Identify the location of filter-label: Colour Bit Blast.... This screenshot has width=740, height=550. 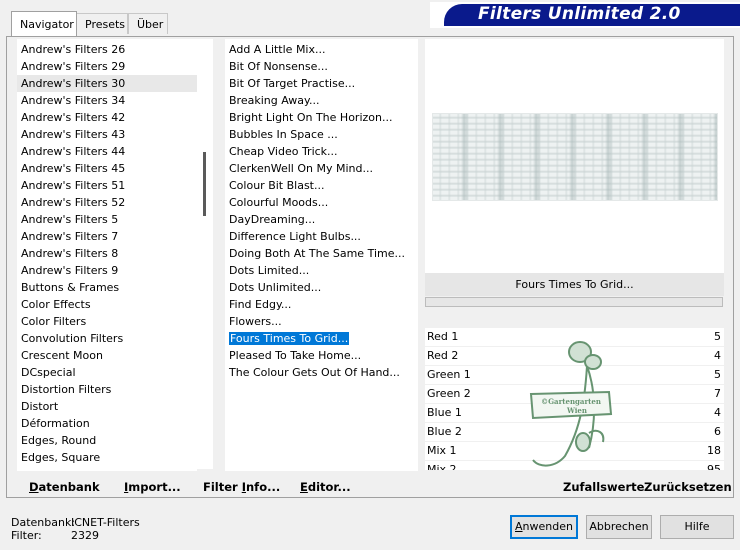
(277, 185).